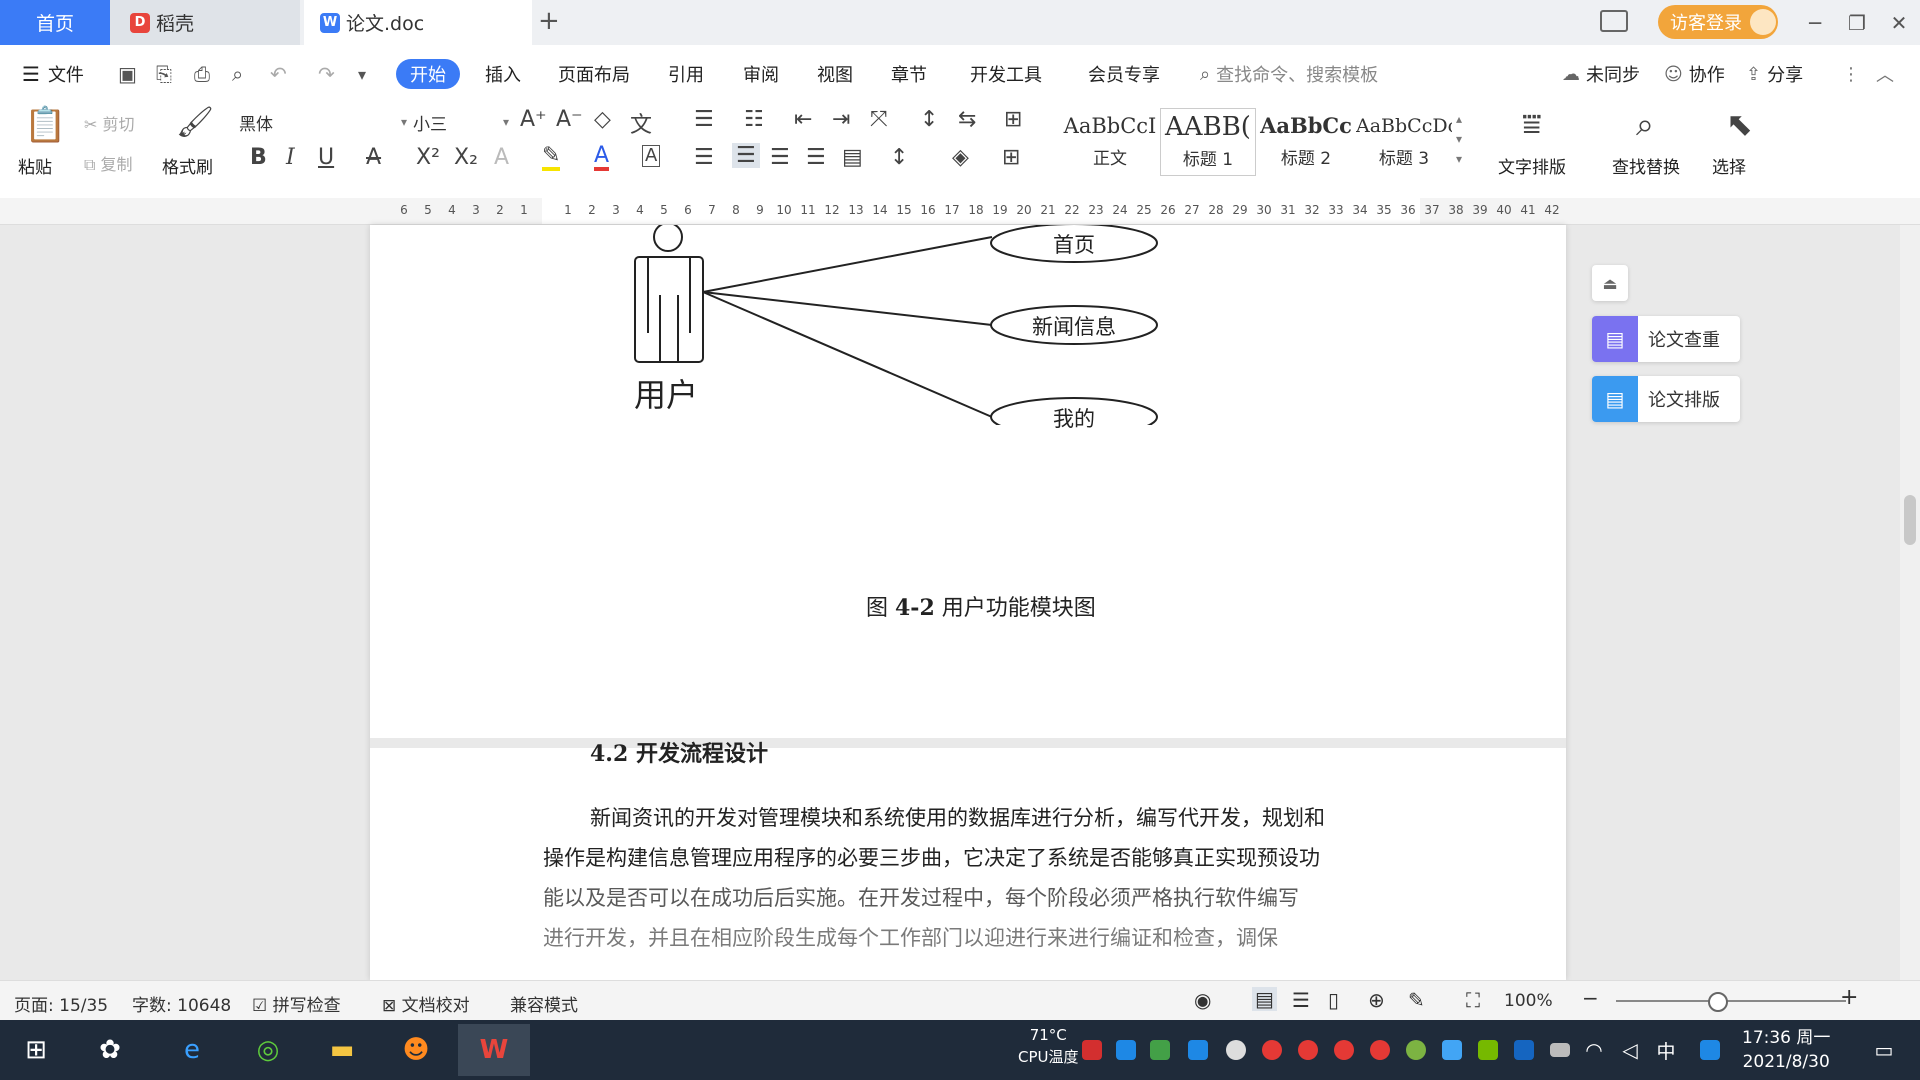  I want to click on paper-layout-button: ▤ 论文排版, so click(1666, 399).